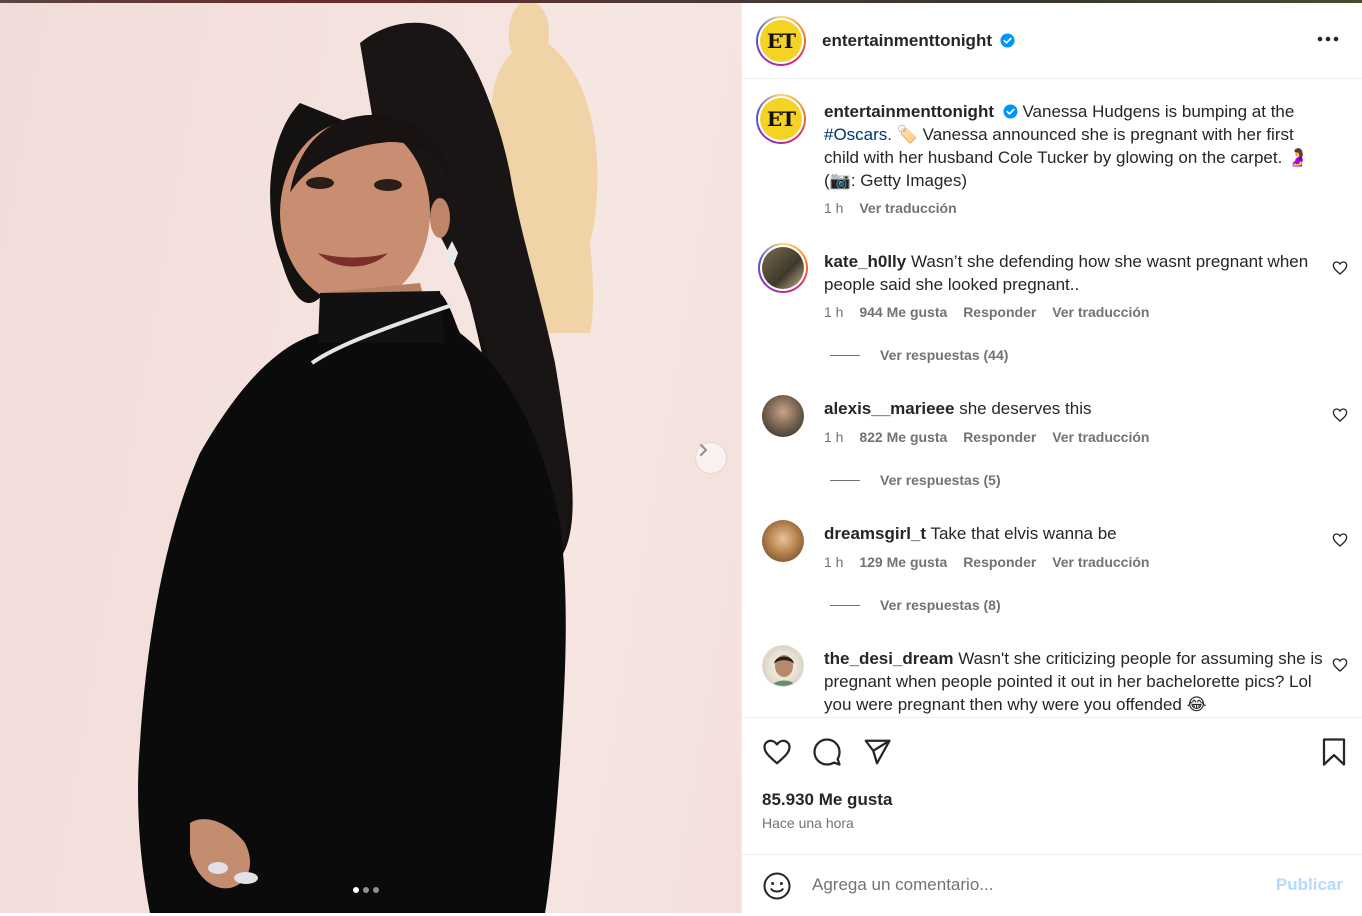 Image resolution: width=1362 pixels, height=916 pixels. I want to click on more-horizontal-icon, so click(1328, 39).